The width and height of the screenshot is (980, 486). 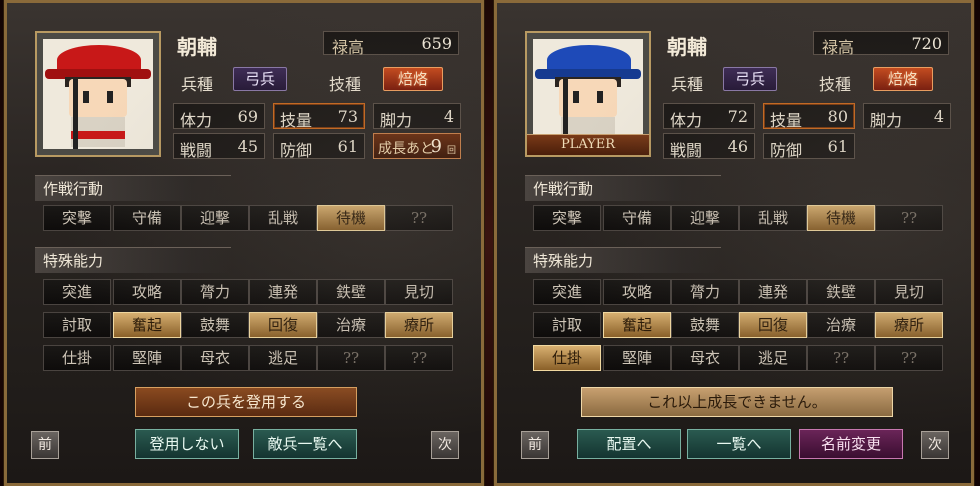 What do you see at coordinates (246, 402) in the screenshot?
I see `recruit-button: この兵を登用する` at bounding box center [246, 402].